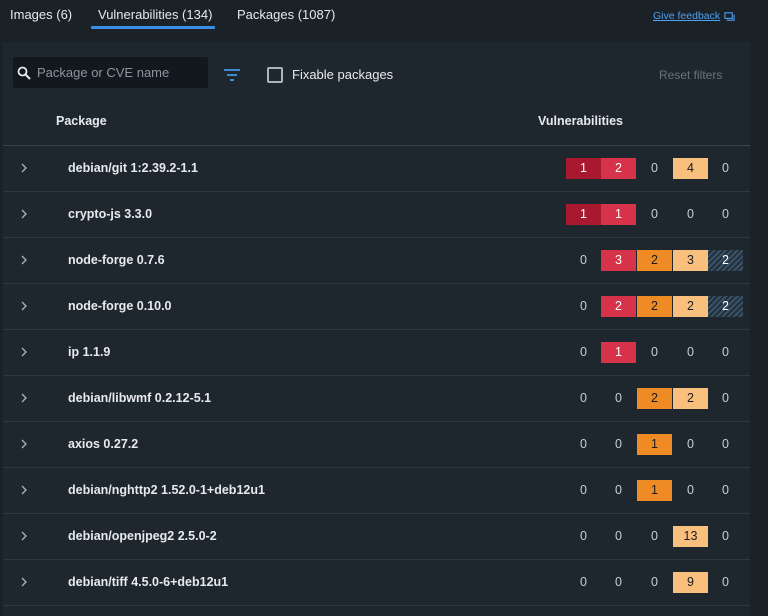 Image resolution: width=768 pixels, height=616 pixels. I want to click on low-count: 9, so click(690, 582).